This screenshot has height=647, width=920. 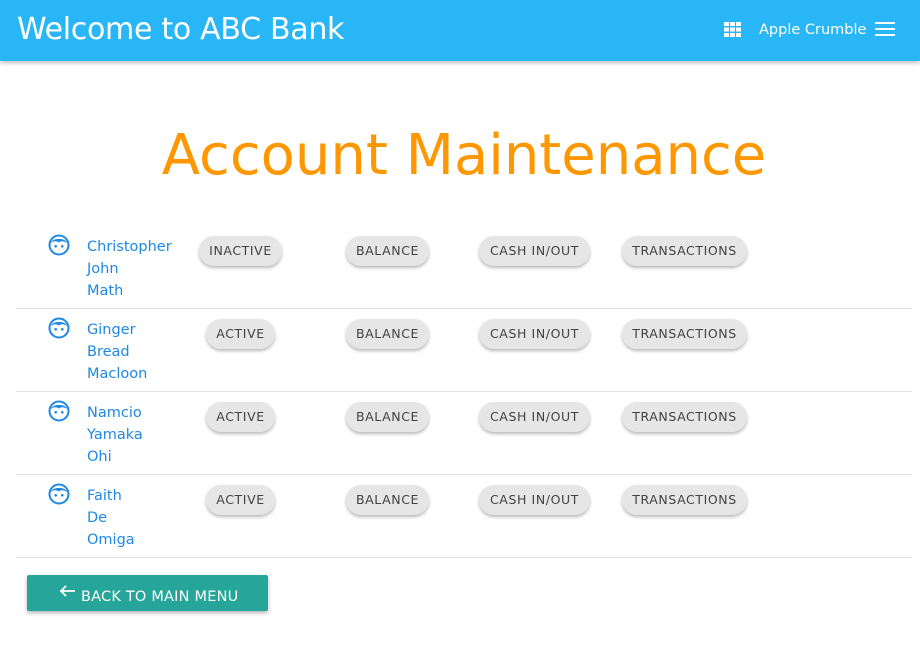 What do you see at coordinates (111, 540) in the screenshot?
I see `last-name: Omiga` at bounding box center [111, 540].